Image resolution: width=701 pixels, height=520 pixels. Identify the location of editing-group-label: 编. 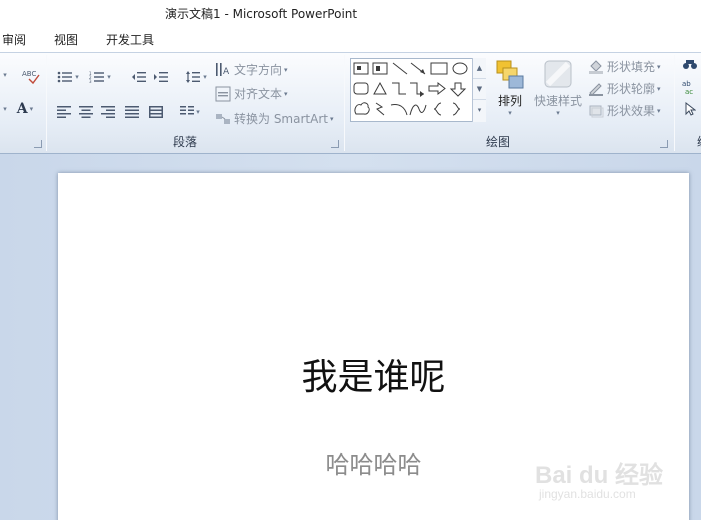
(699, 141).